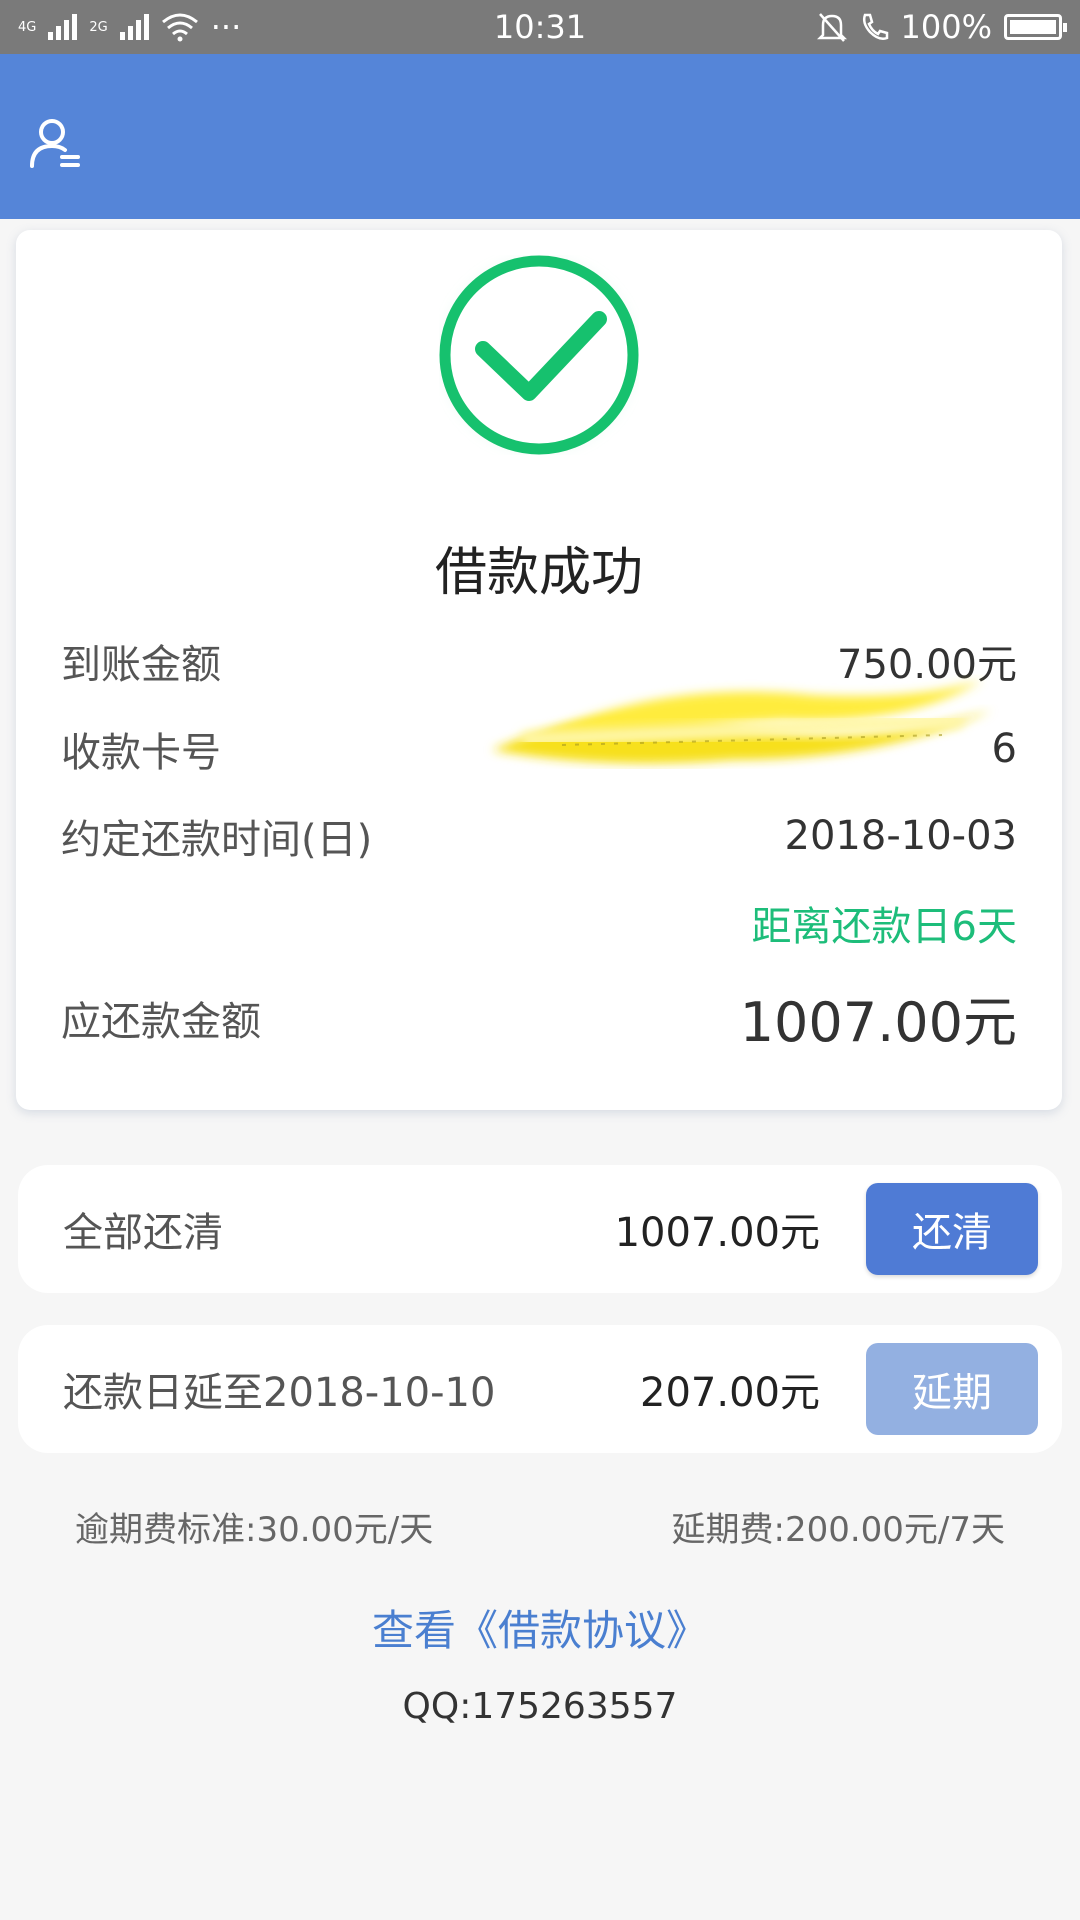  What do you see at coordinates (540, 1526) in the screenshot?
I see `fee-info: 逾期费标准:30.00元/天 延期费:200.00元/7天` at bounding box center [540, 1526].